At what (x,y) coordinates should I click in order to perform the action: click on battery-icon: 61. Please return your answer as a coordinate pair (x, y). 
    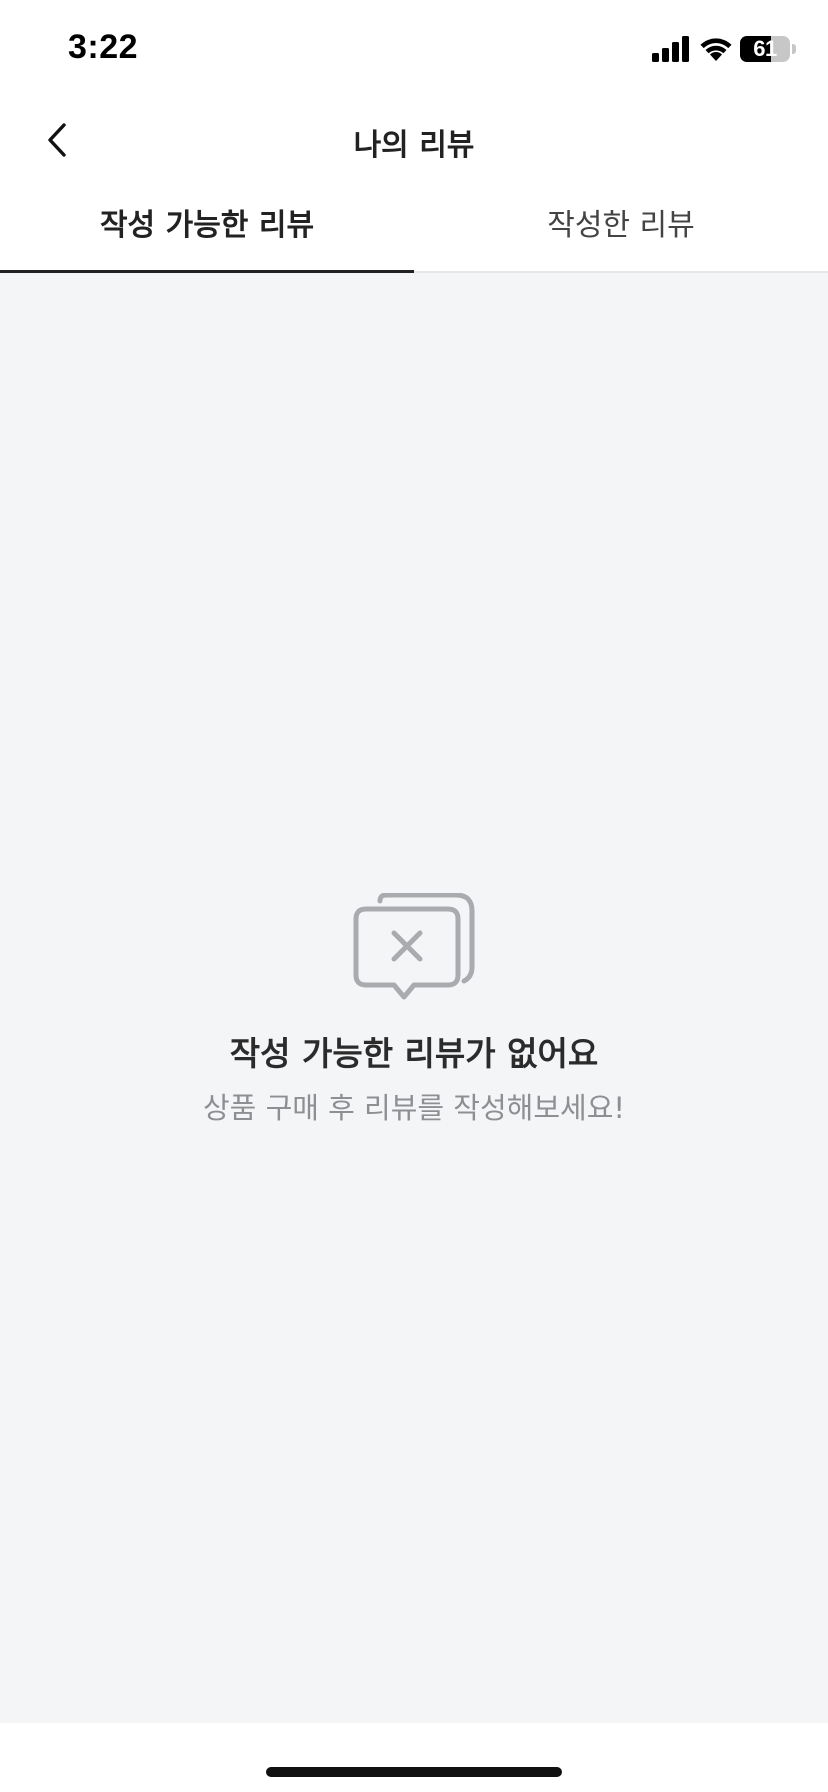
    Looking at the image, I should click on (765, 49).